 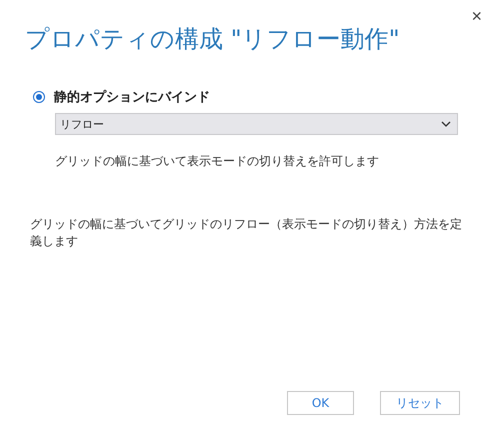 I want to click on option-description: グリッドの幅に基づいて表示モードの切り替えを許可します, so click(x=217, y=161).